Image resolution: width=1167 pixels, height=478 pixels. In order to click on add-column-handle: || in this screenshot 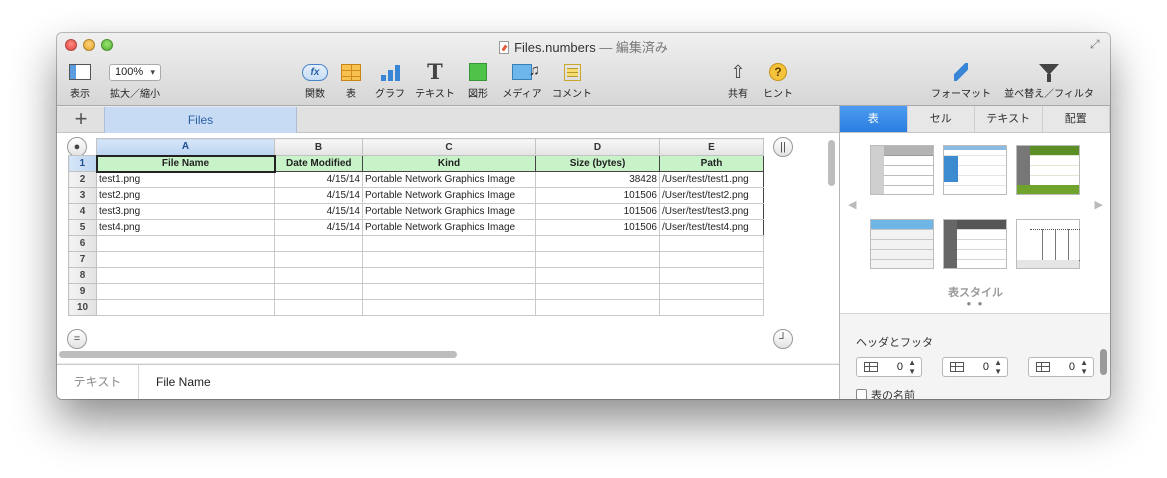, I will do `click(783, 147)`.